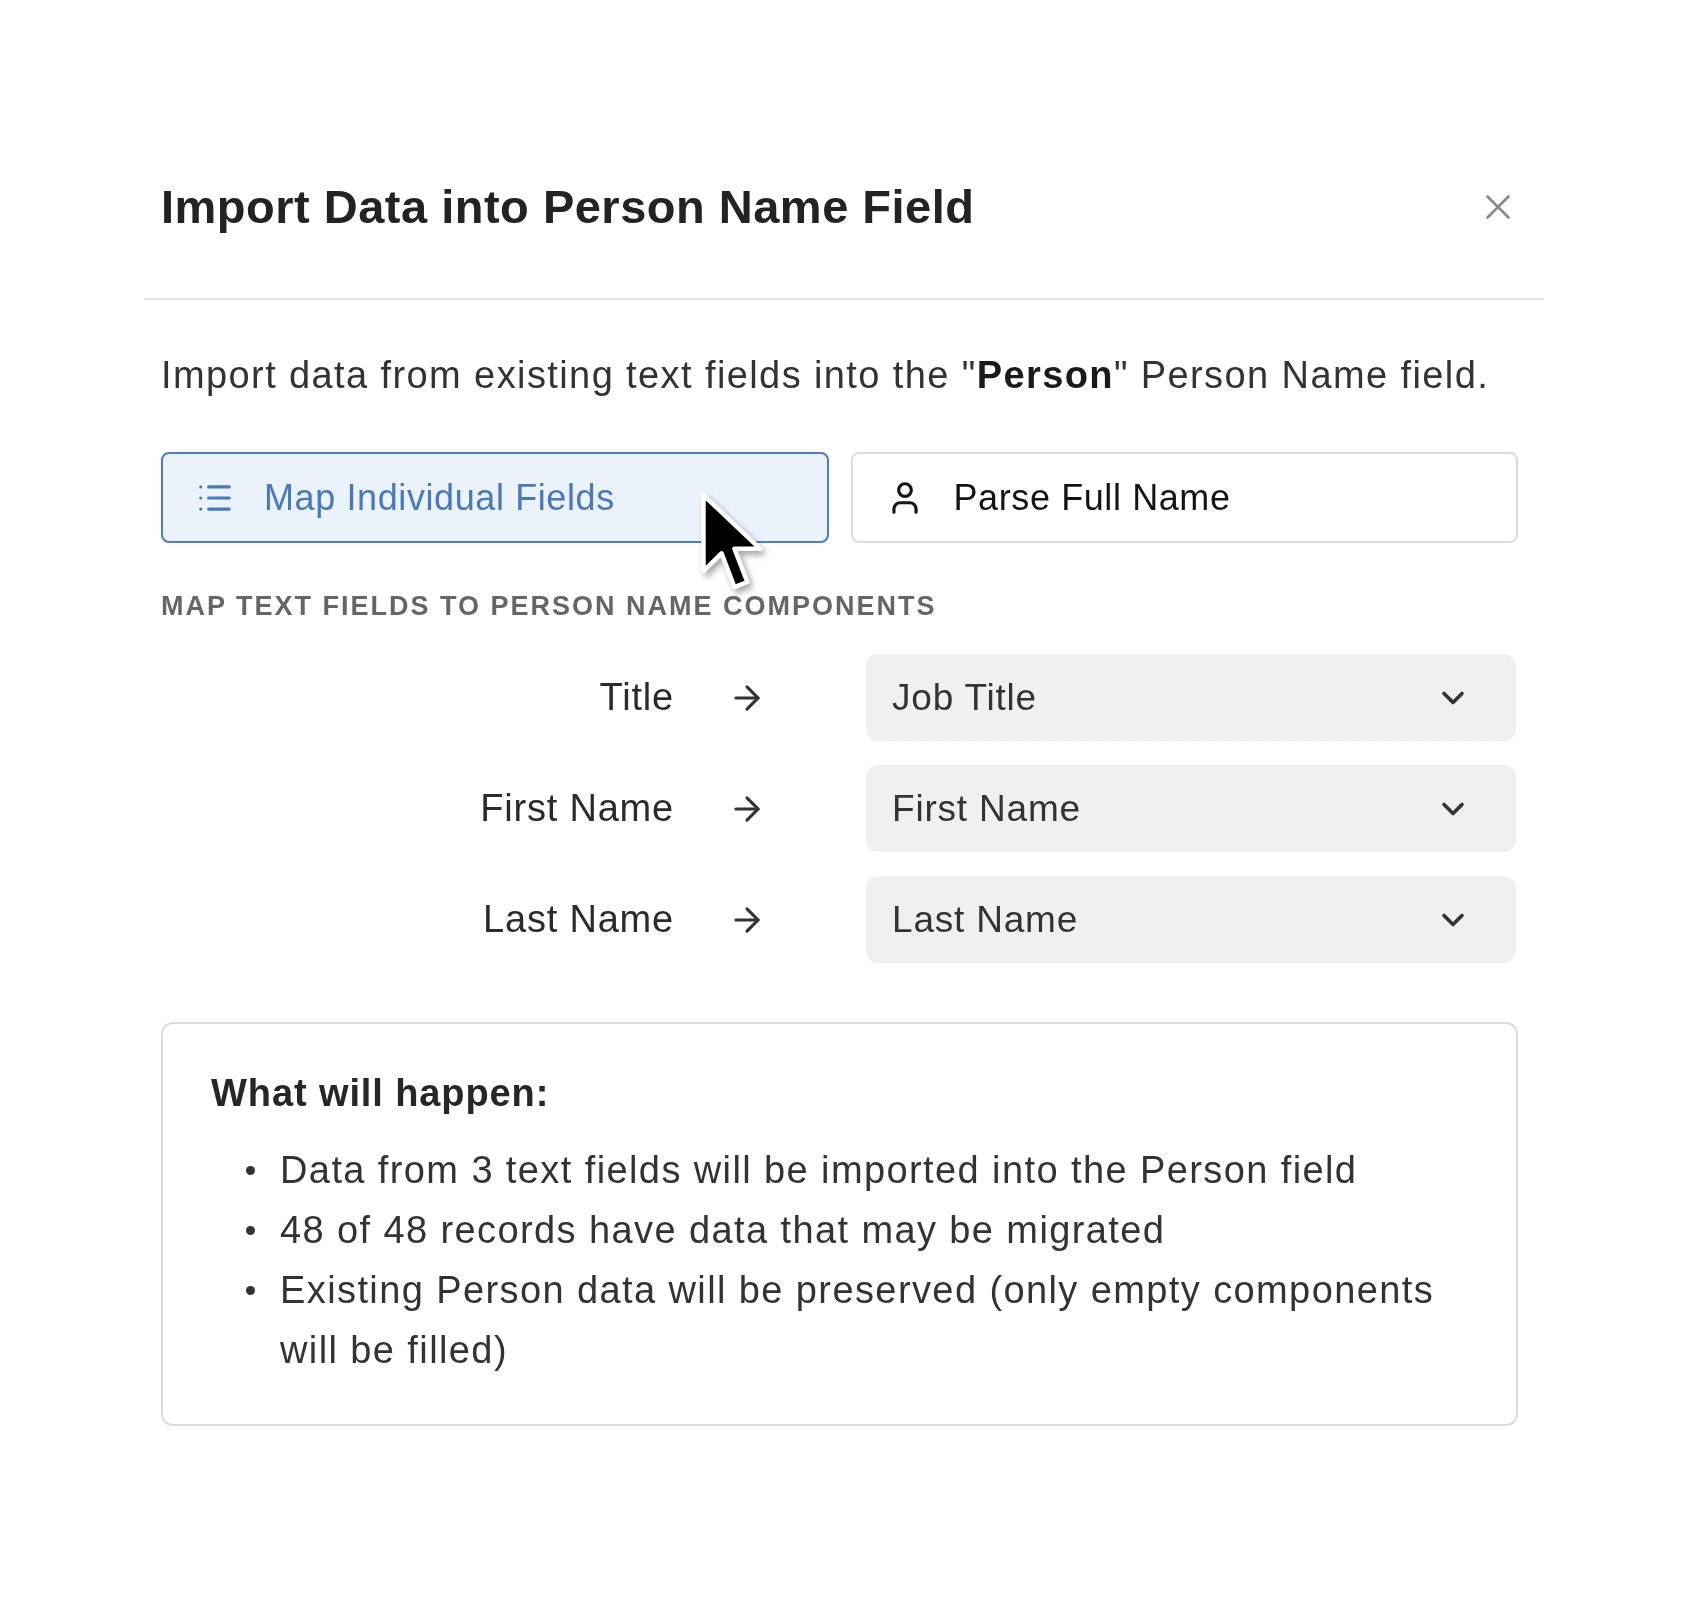  Describe the element at coordinates (723, 1230) in the screenshot. I see `summary-item: 48 of 48 records have data that may be migrated` at that location.